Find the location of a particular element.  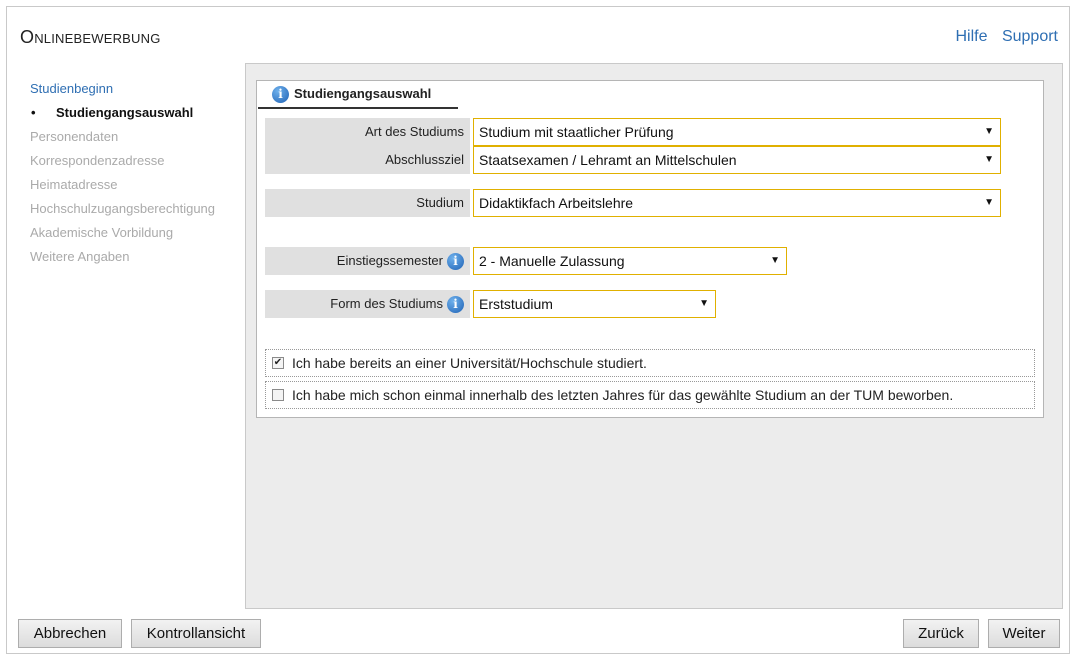

help-link: Hilfe is located at coordinates (971, 36).